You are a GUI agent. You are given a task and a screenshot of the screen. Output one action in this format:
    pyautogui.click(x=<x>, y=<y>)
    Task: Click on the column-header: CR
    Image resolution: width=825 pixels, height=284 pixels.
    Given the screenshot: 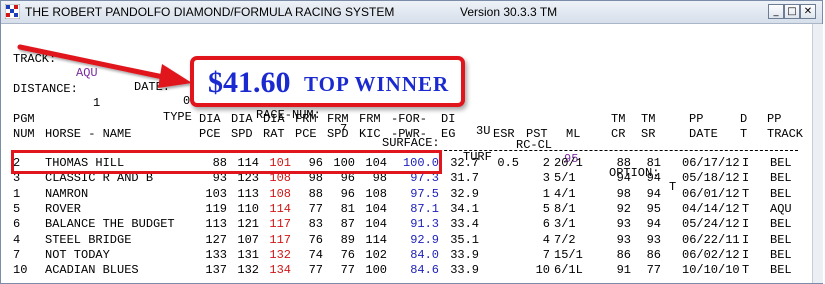 What is the action you would take?
    pyautogui.click(x=618, y=134)
    